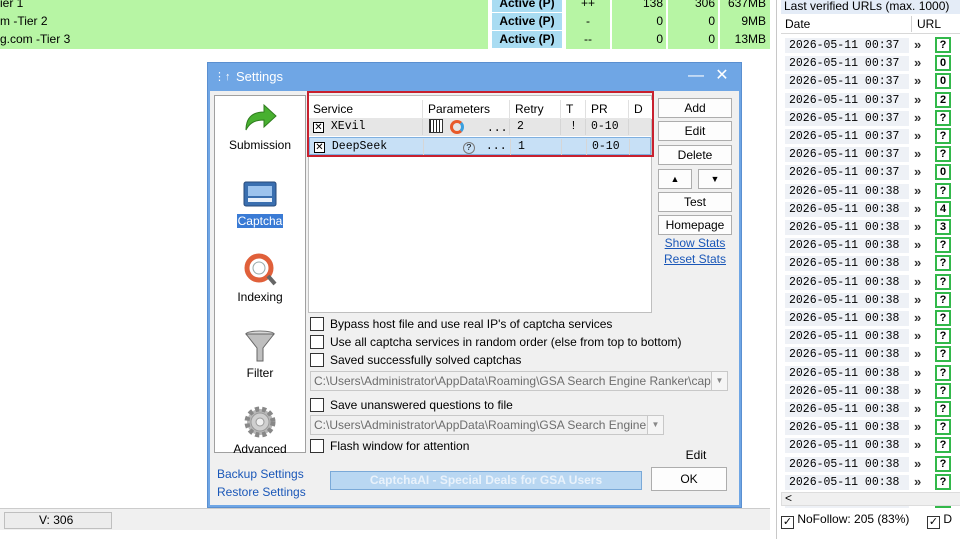 The height and width of the screenshot is (539, 960). Describe the element at coordinates (870, 498) in the screenshot. I see `horizontal-scrollbar: <` at that location.